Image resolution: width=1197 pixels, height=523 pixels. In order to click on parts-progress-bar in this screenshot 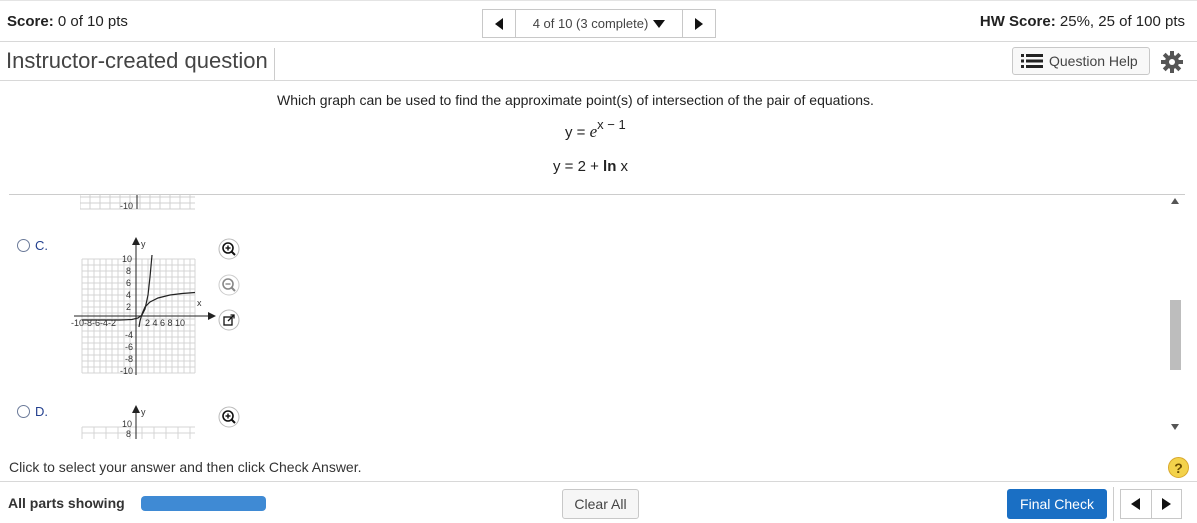, I will do `click(203, 503)`.